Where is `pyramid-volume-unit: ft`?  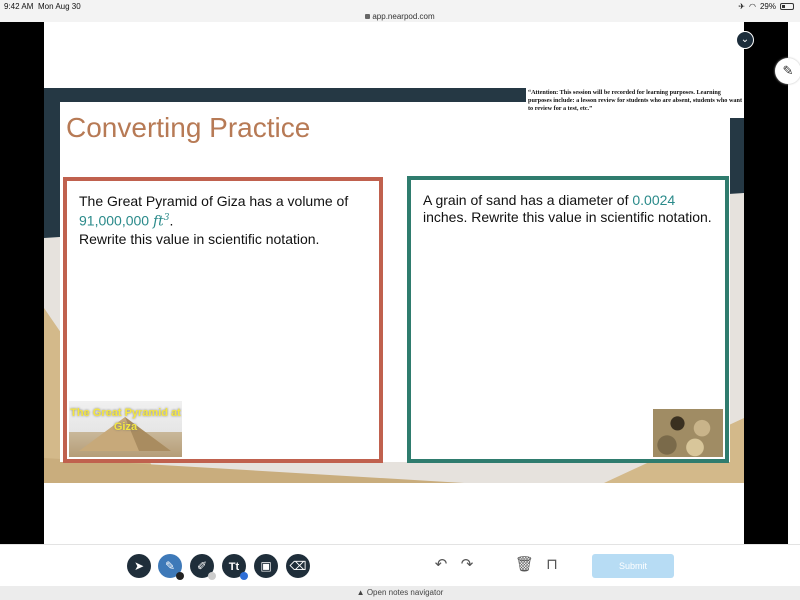 pyramid-volume-unit: ft is located at coordinates (158, 221).